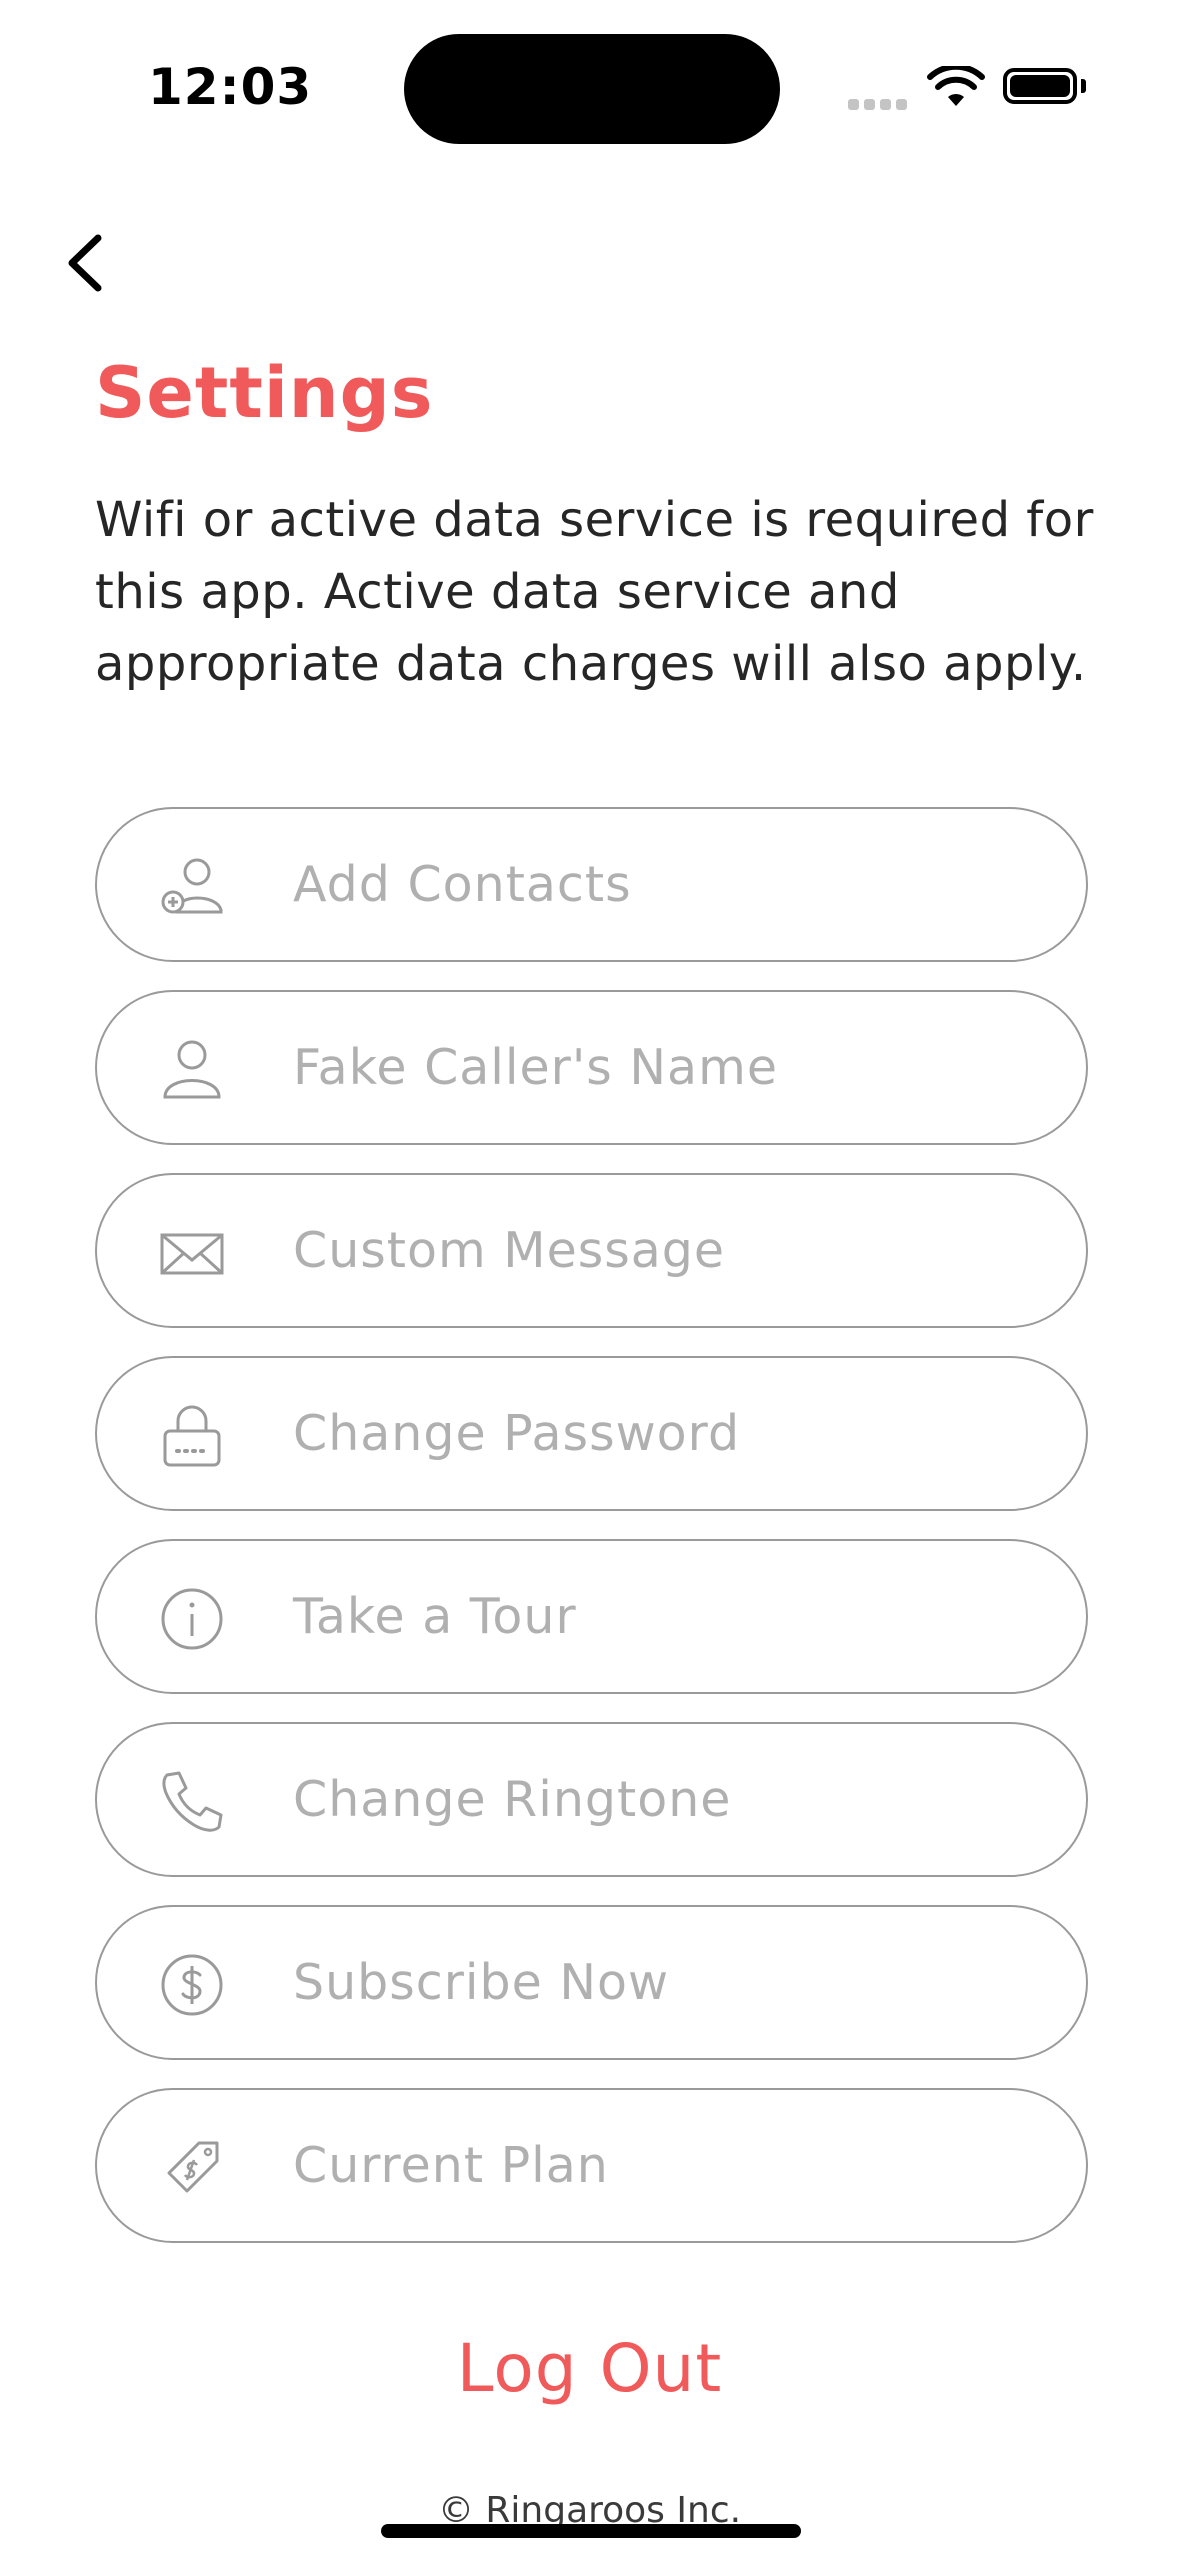  Describe the element at coordinates (512, 1799) in the screenshot. I see `change-ringtone-label: Change Ringtone` at that location.